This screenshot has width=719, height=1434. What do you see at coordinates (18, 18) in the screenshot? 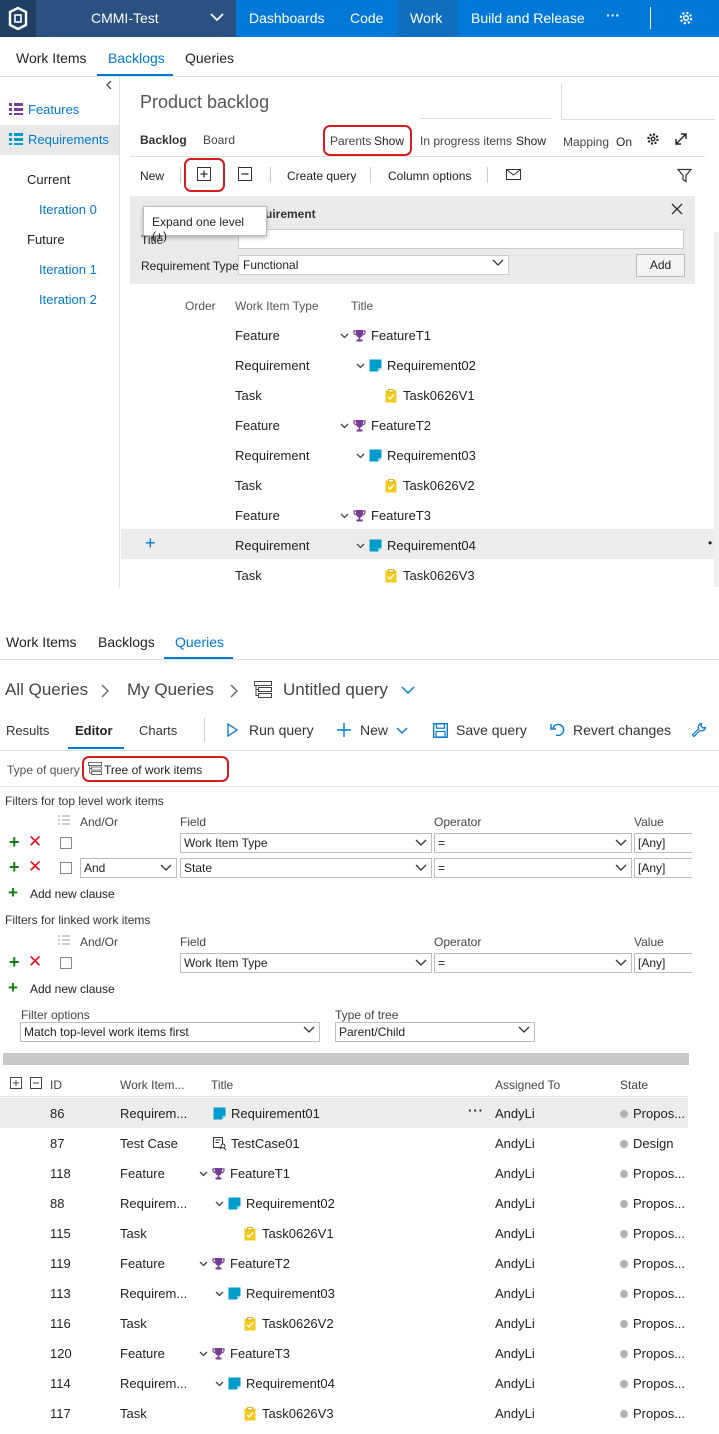
I see `vsts-logo` at bounding box center [18, 18].